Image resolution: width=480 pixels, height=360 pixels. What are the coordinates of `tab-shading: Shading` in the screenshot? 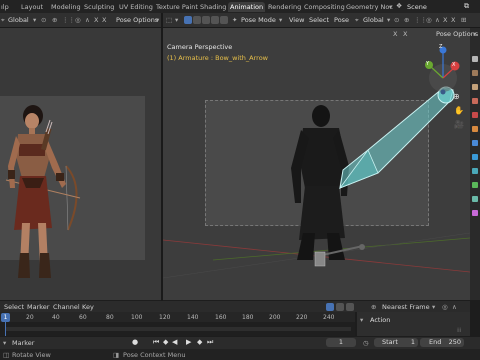 It's located at (213, 7).